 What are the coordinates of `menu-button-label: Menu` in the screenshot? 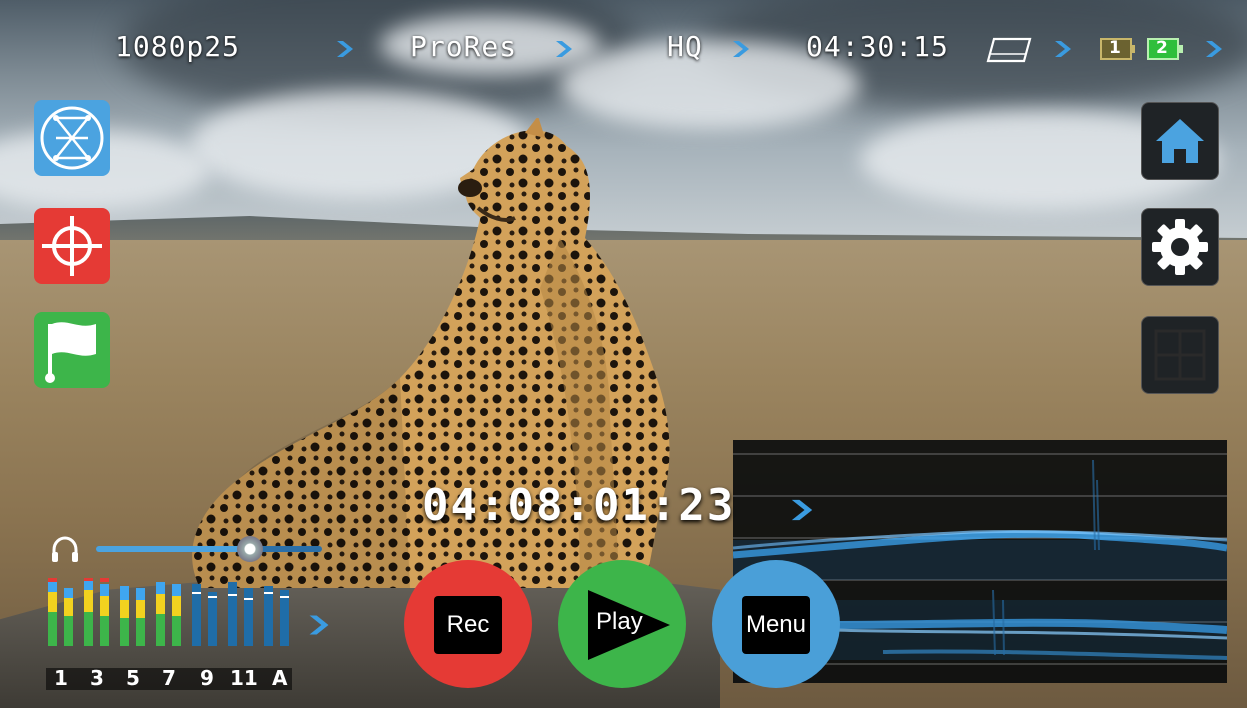 It's located at (776, 624).